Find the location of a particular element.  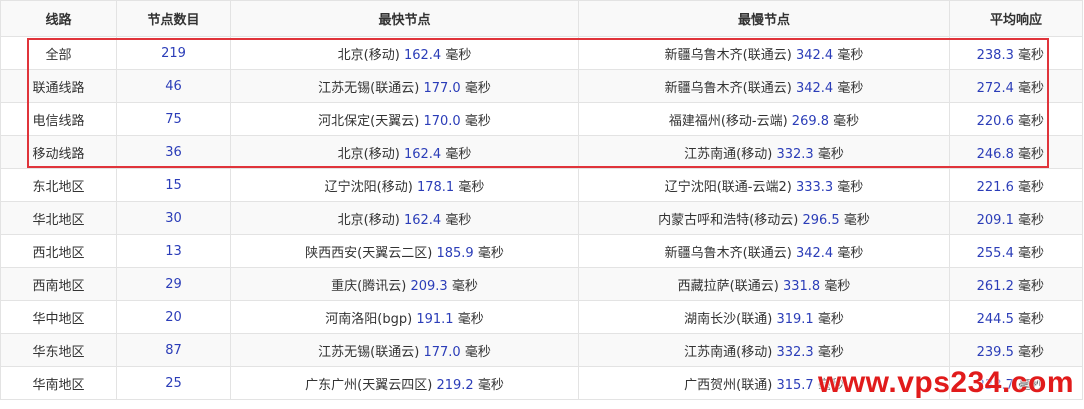

node-count-cell: 20 is located at coordinates (173, 317).